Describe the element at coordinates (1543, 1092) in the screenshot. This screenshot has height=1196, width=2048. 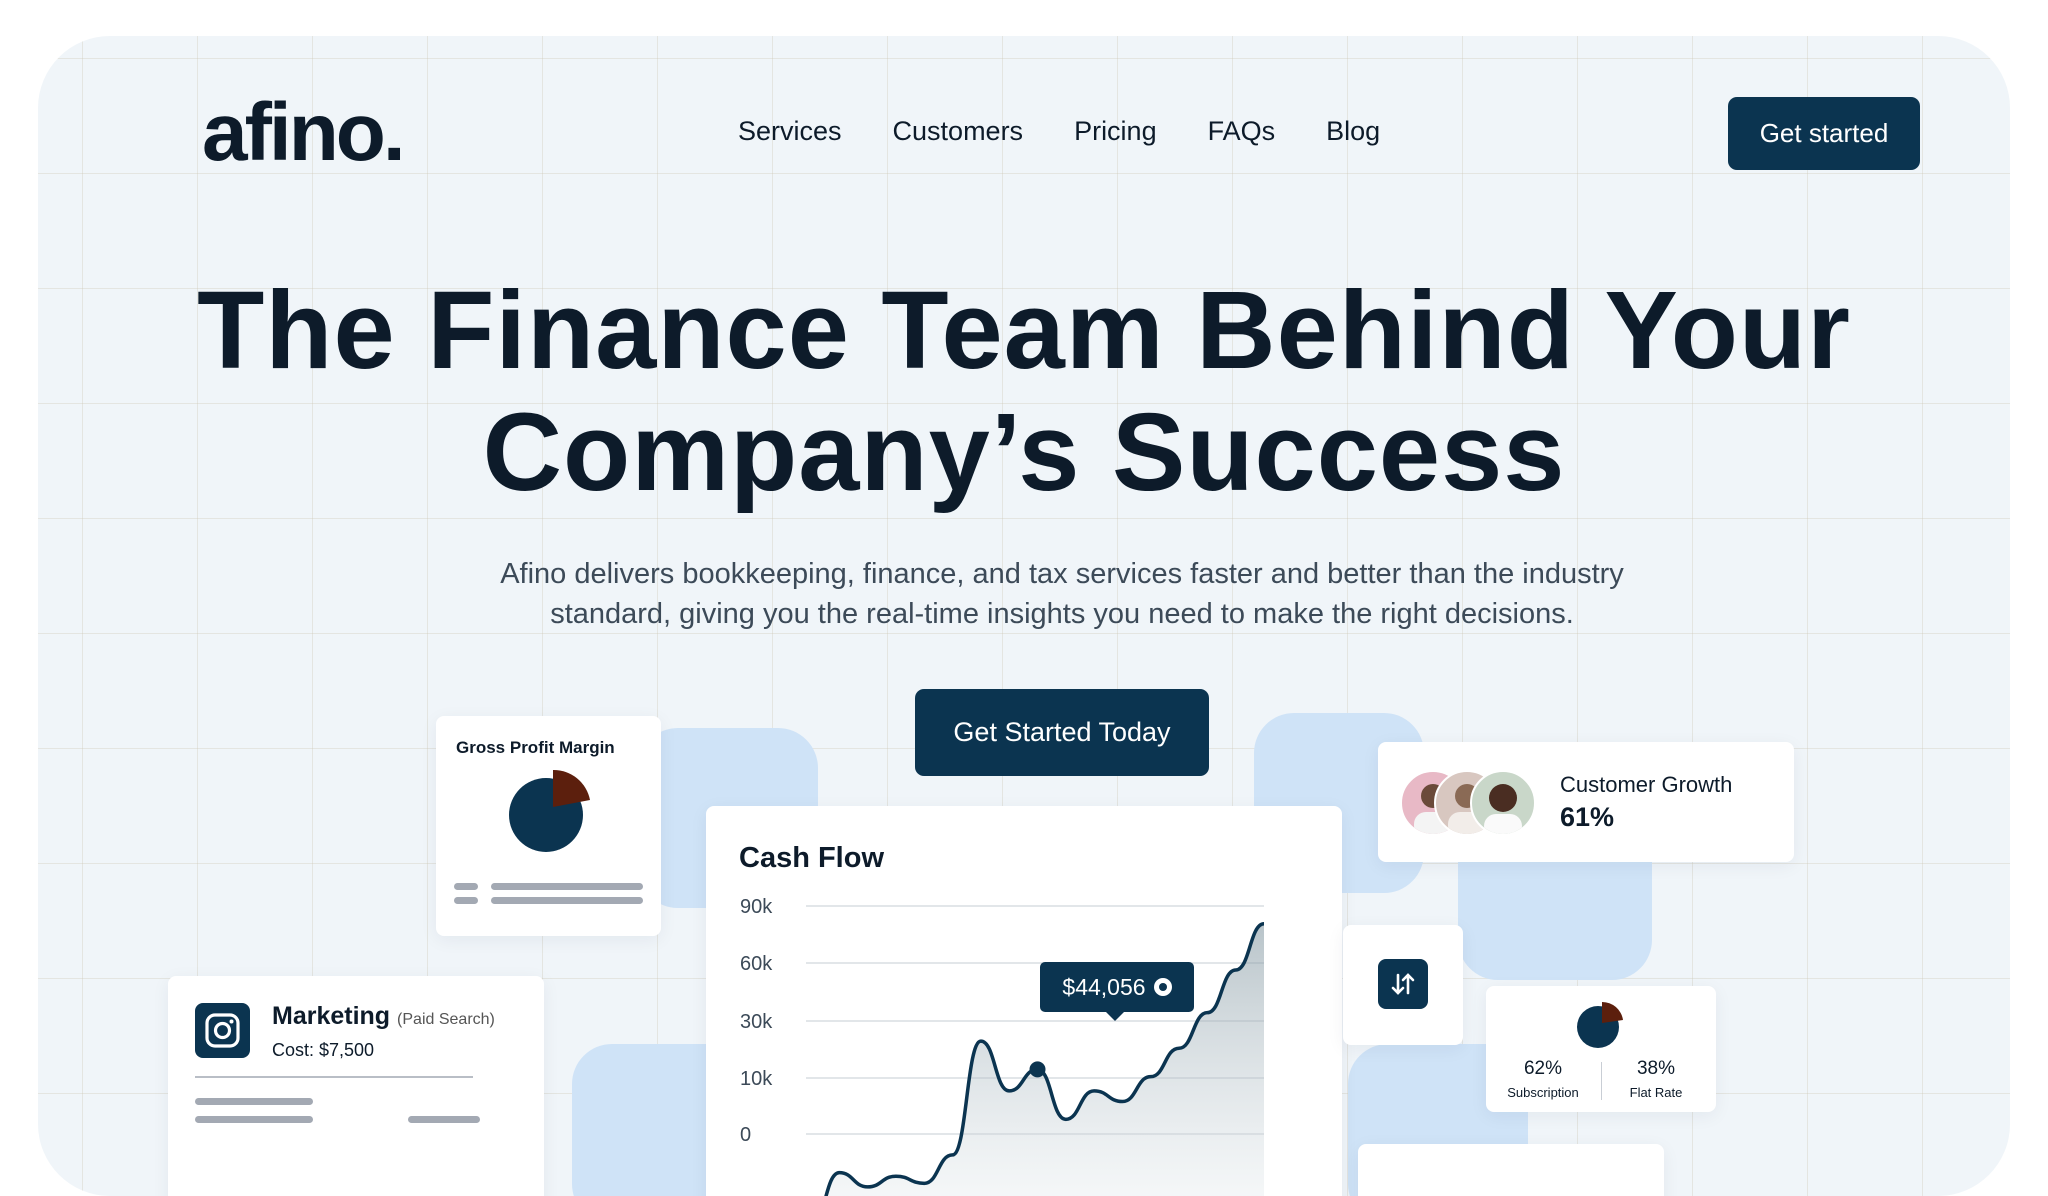
I see `subscription-label: Subscription` at that location.